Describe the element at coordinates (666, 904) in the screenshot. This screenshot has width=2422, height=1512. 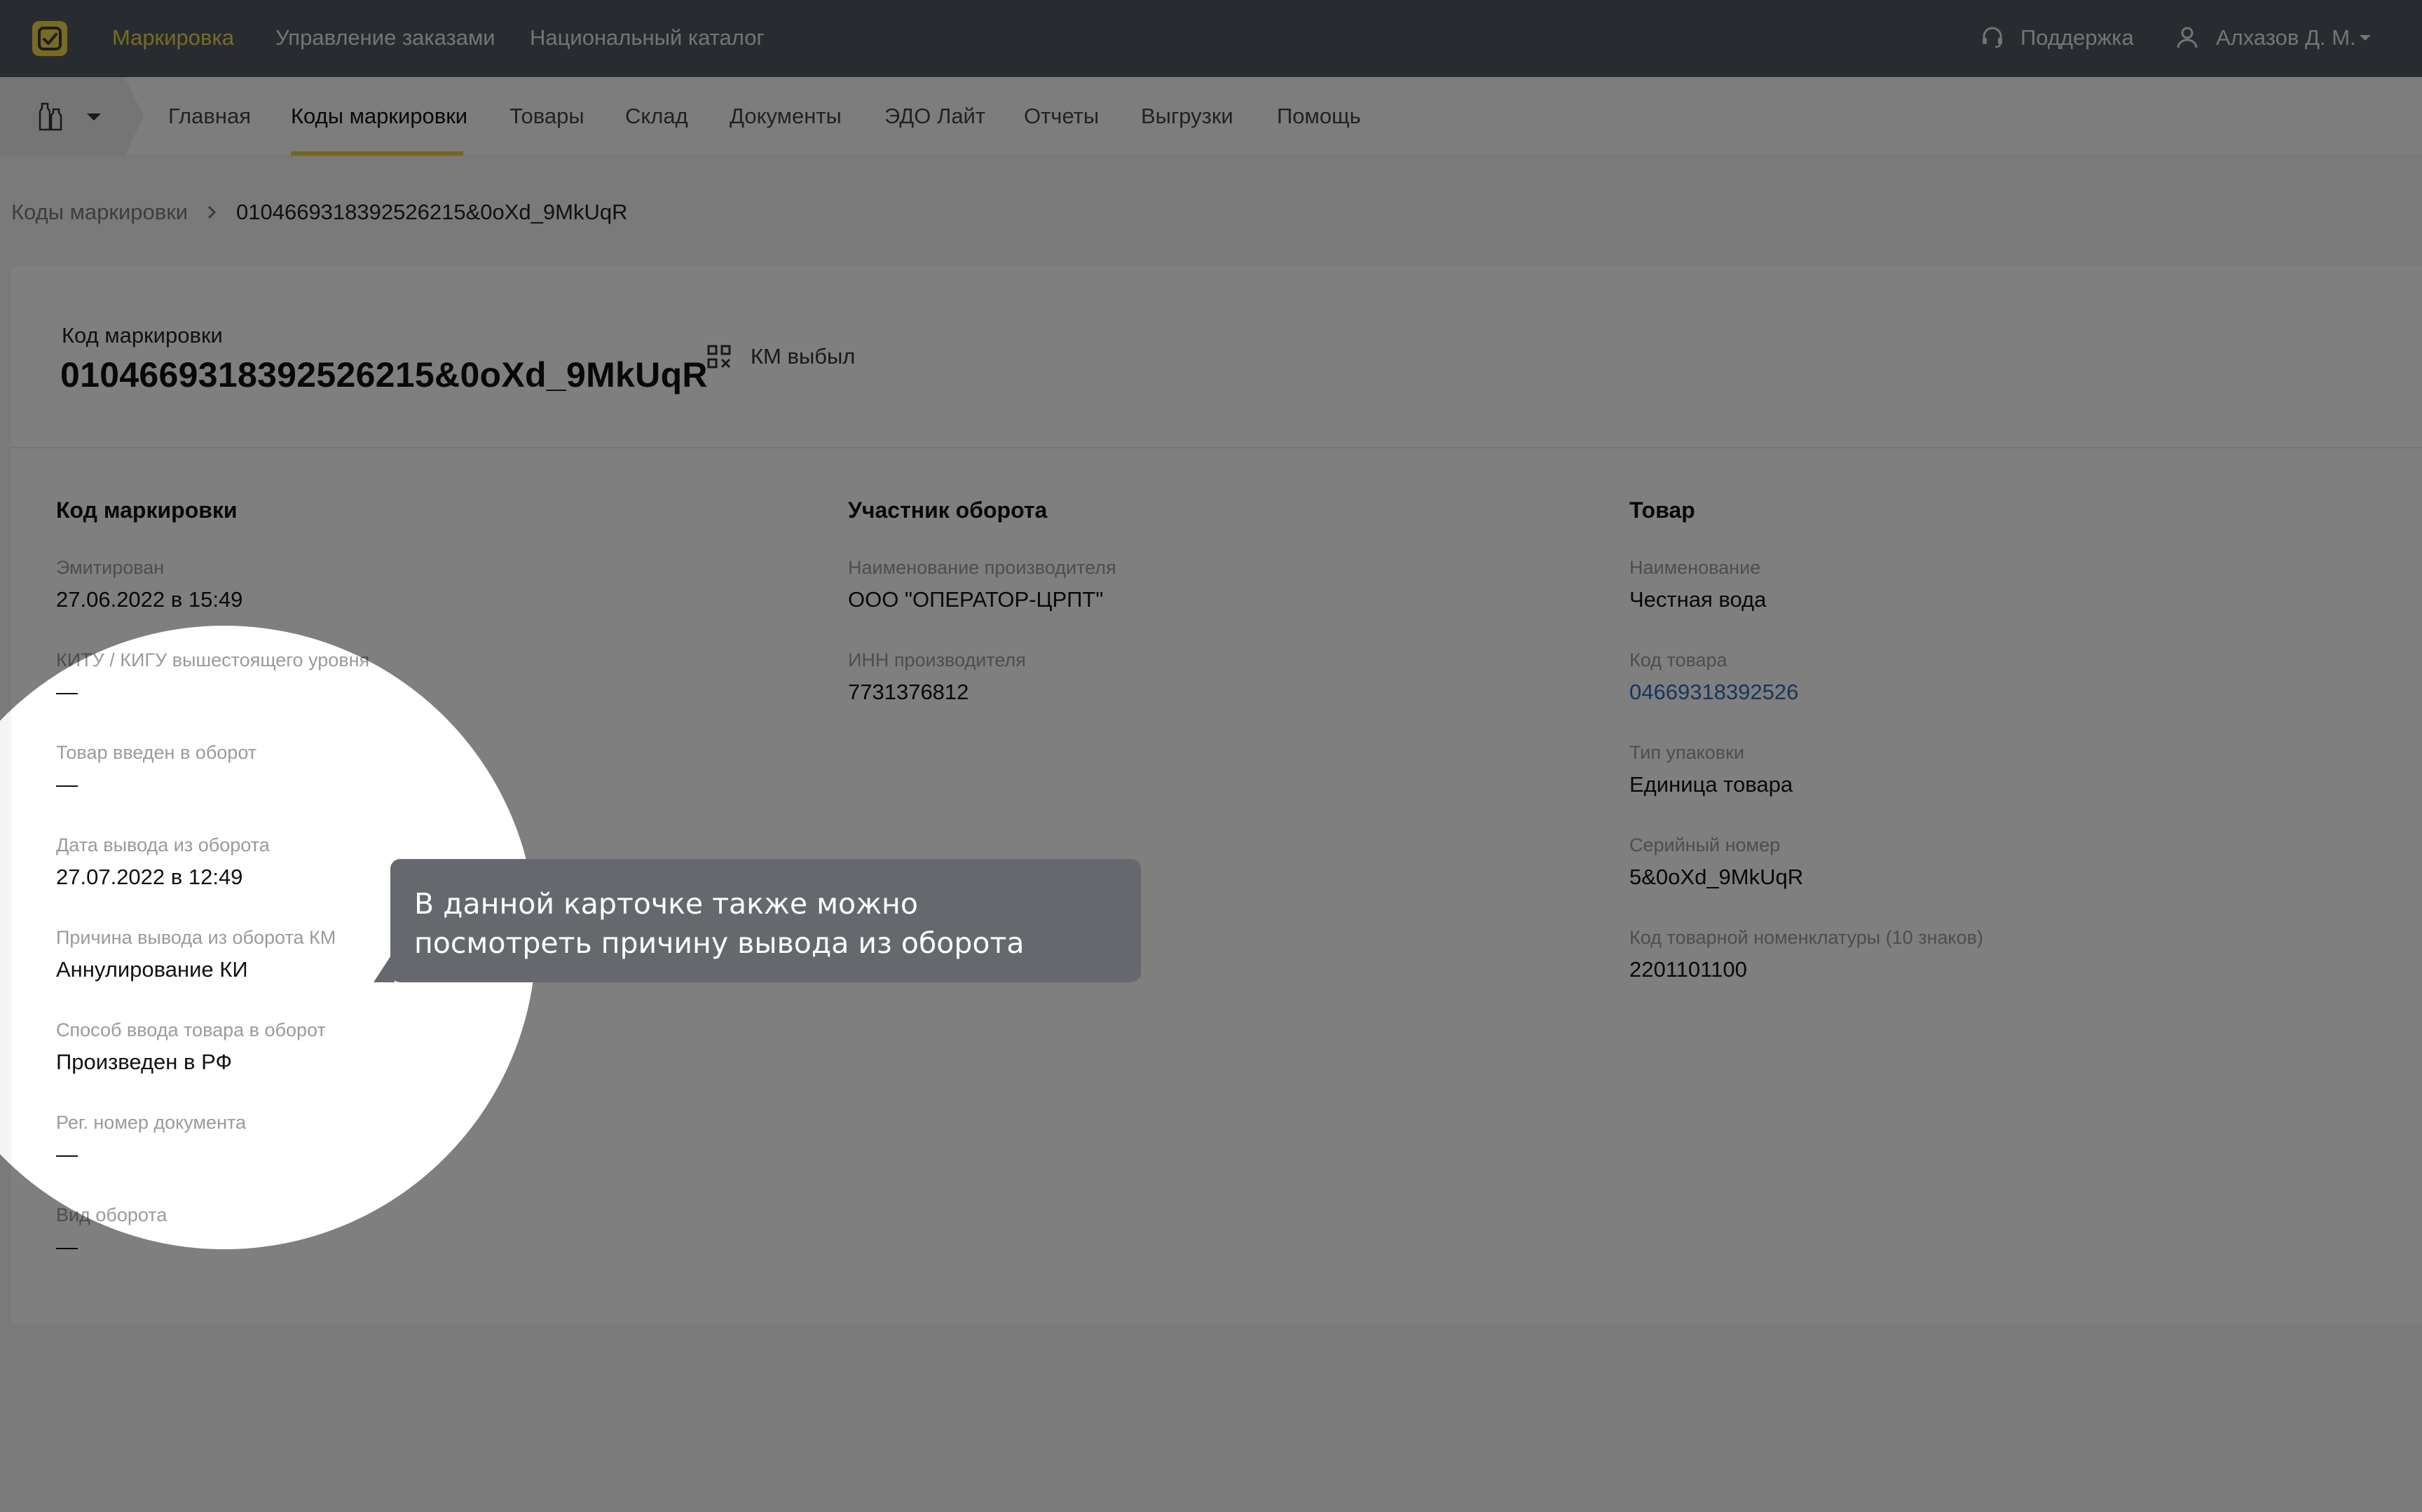
I see `tooltip-line-1: В данной карточке также можно` at that location.